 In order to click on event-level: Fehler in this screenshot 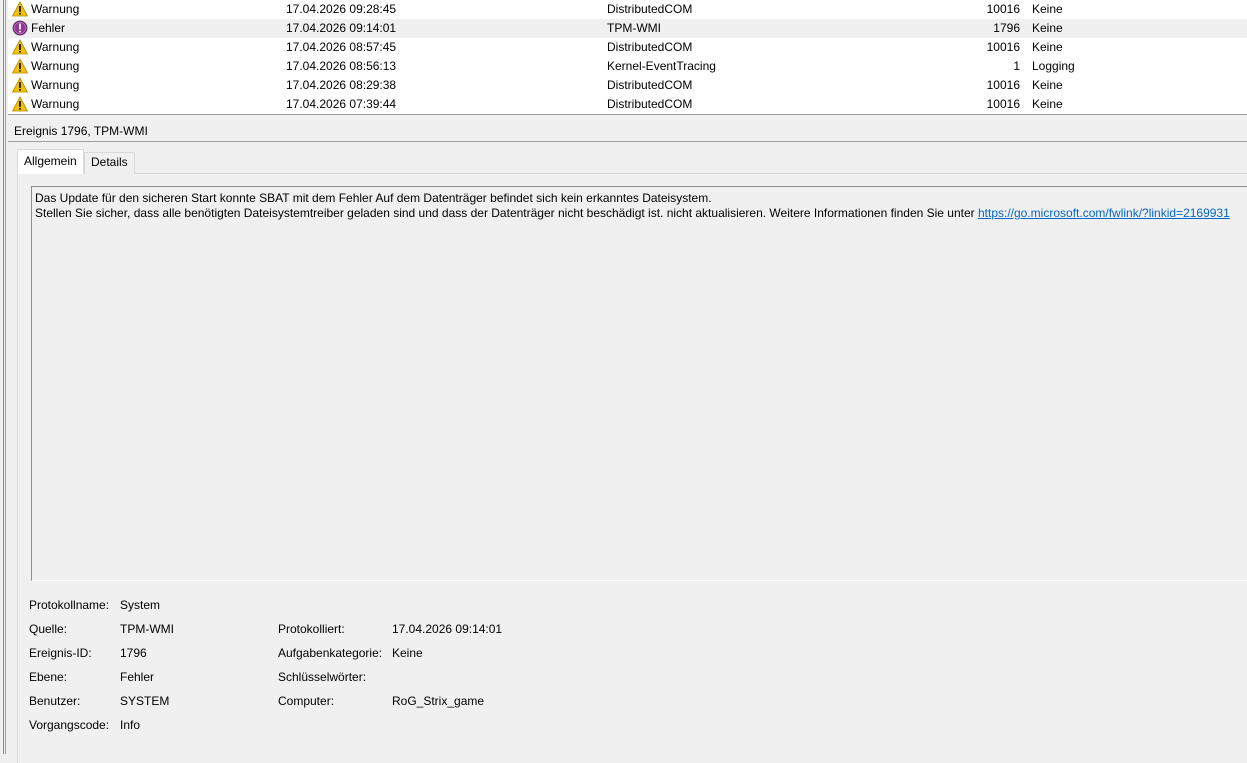, I will do `click(48, 28)`.